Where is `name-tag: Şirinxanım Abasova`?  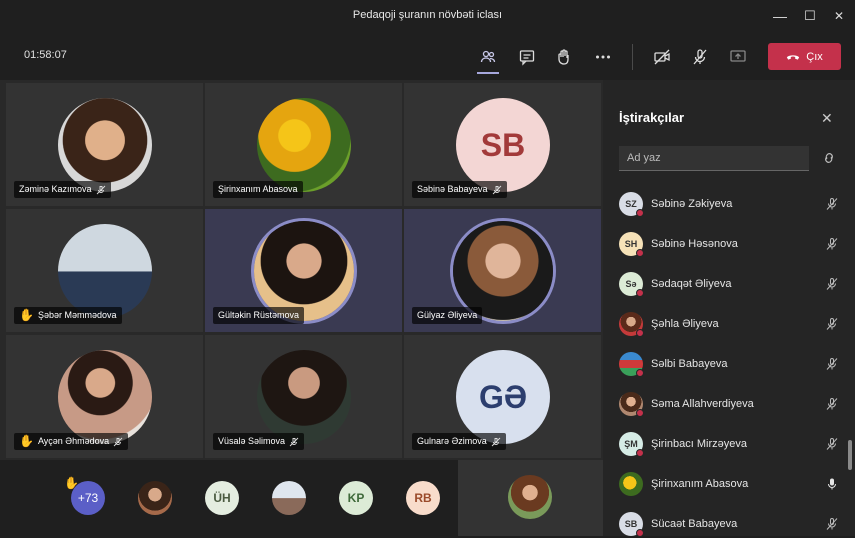 name-tag: Şirinxanım Abasova is located at coordinates (258, 189).